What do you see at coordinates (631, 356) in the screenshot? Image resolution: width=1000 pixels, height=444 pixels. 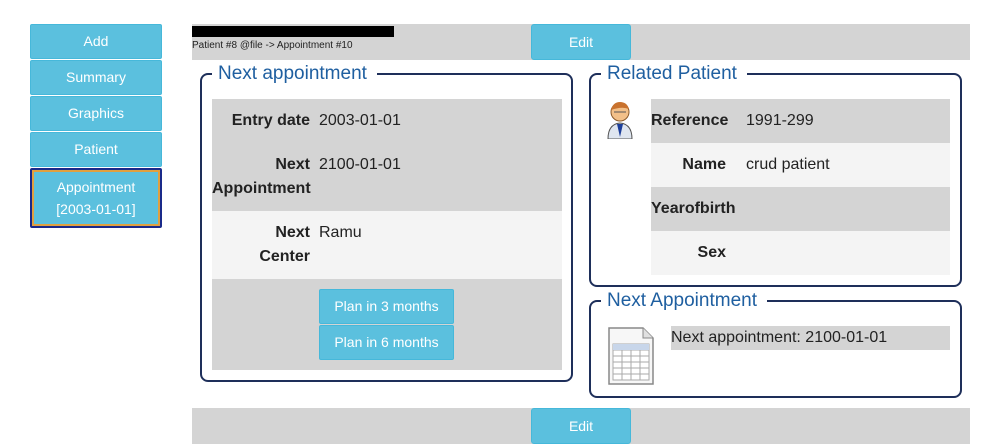 I see `document-icon` at bounding box center [631, 356].